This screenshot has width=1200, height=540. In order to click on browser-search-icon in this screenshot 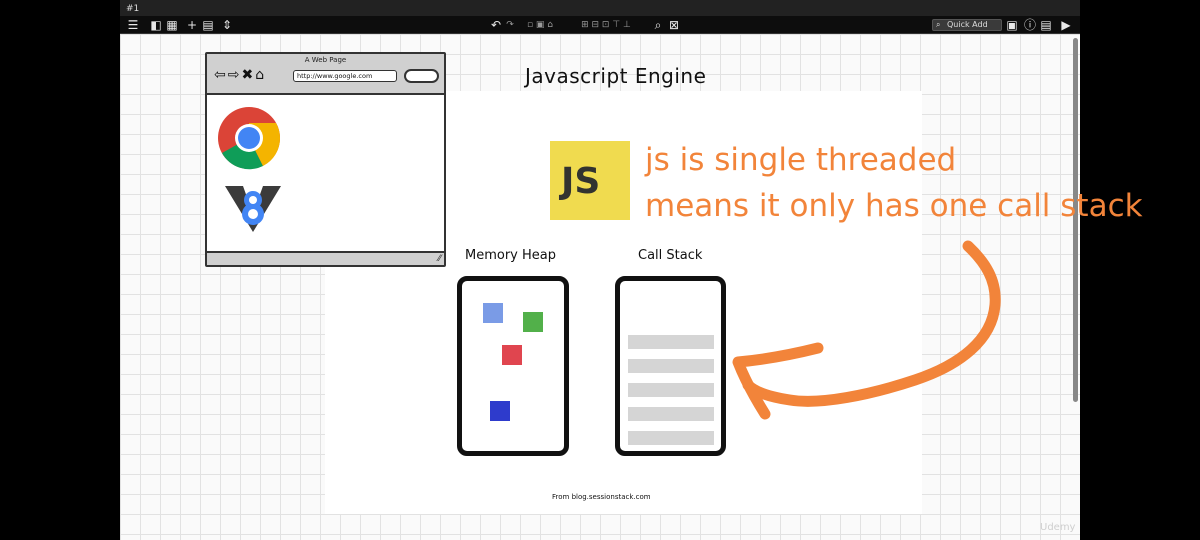, I will do `click(421, 76)`.